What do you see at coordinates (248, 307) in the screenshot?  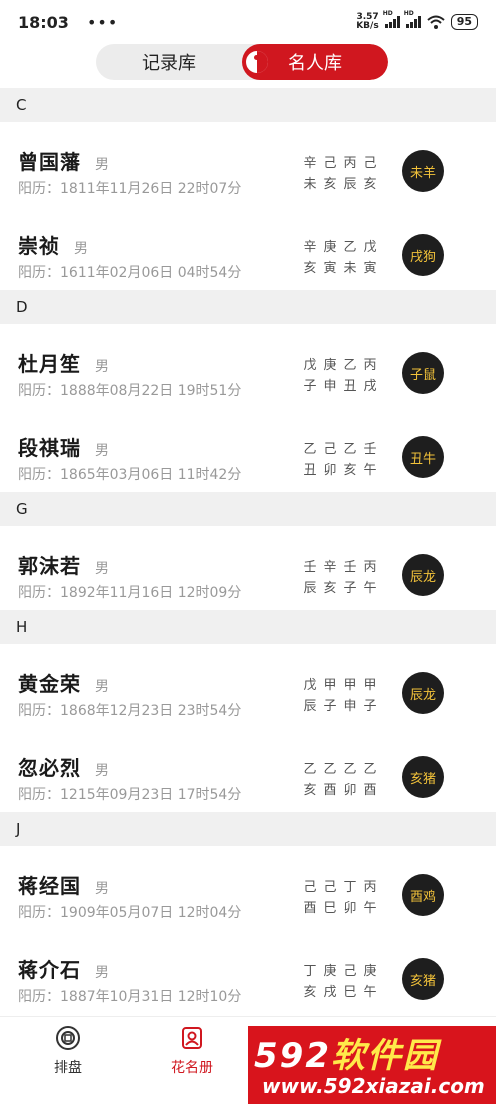 I see `section-header: D` at bounding box center [248, 307].